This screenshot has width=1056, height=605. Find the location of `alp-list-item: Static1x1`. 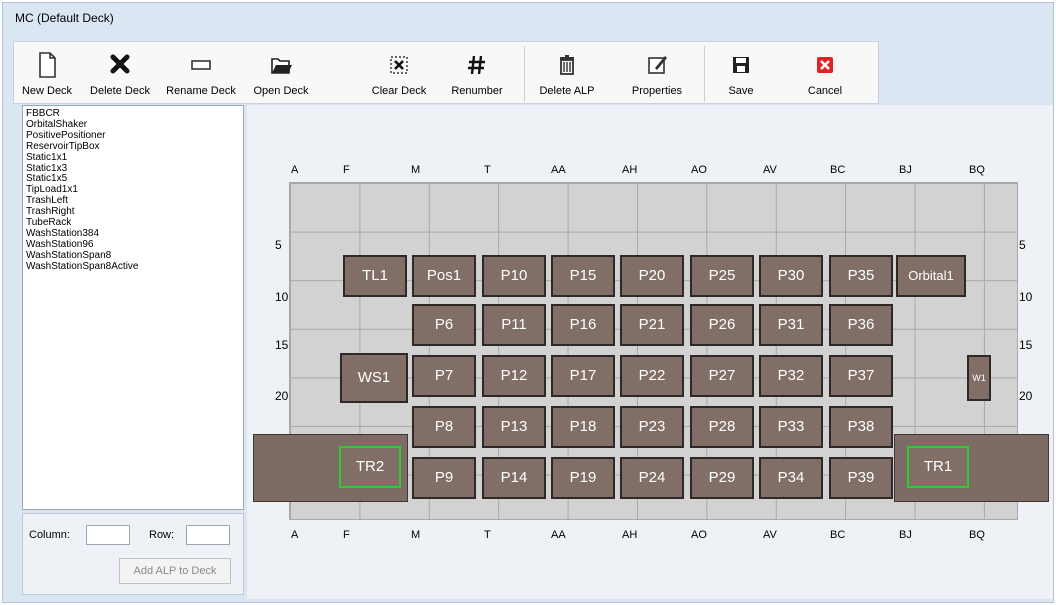

alp-list-item: Static1x1 is located at coordinates (134, 158).